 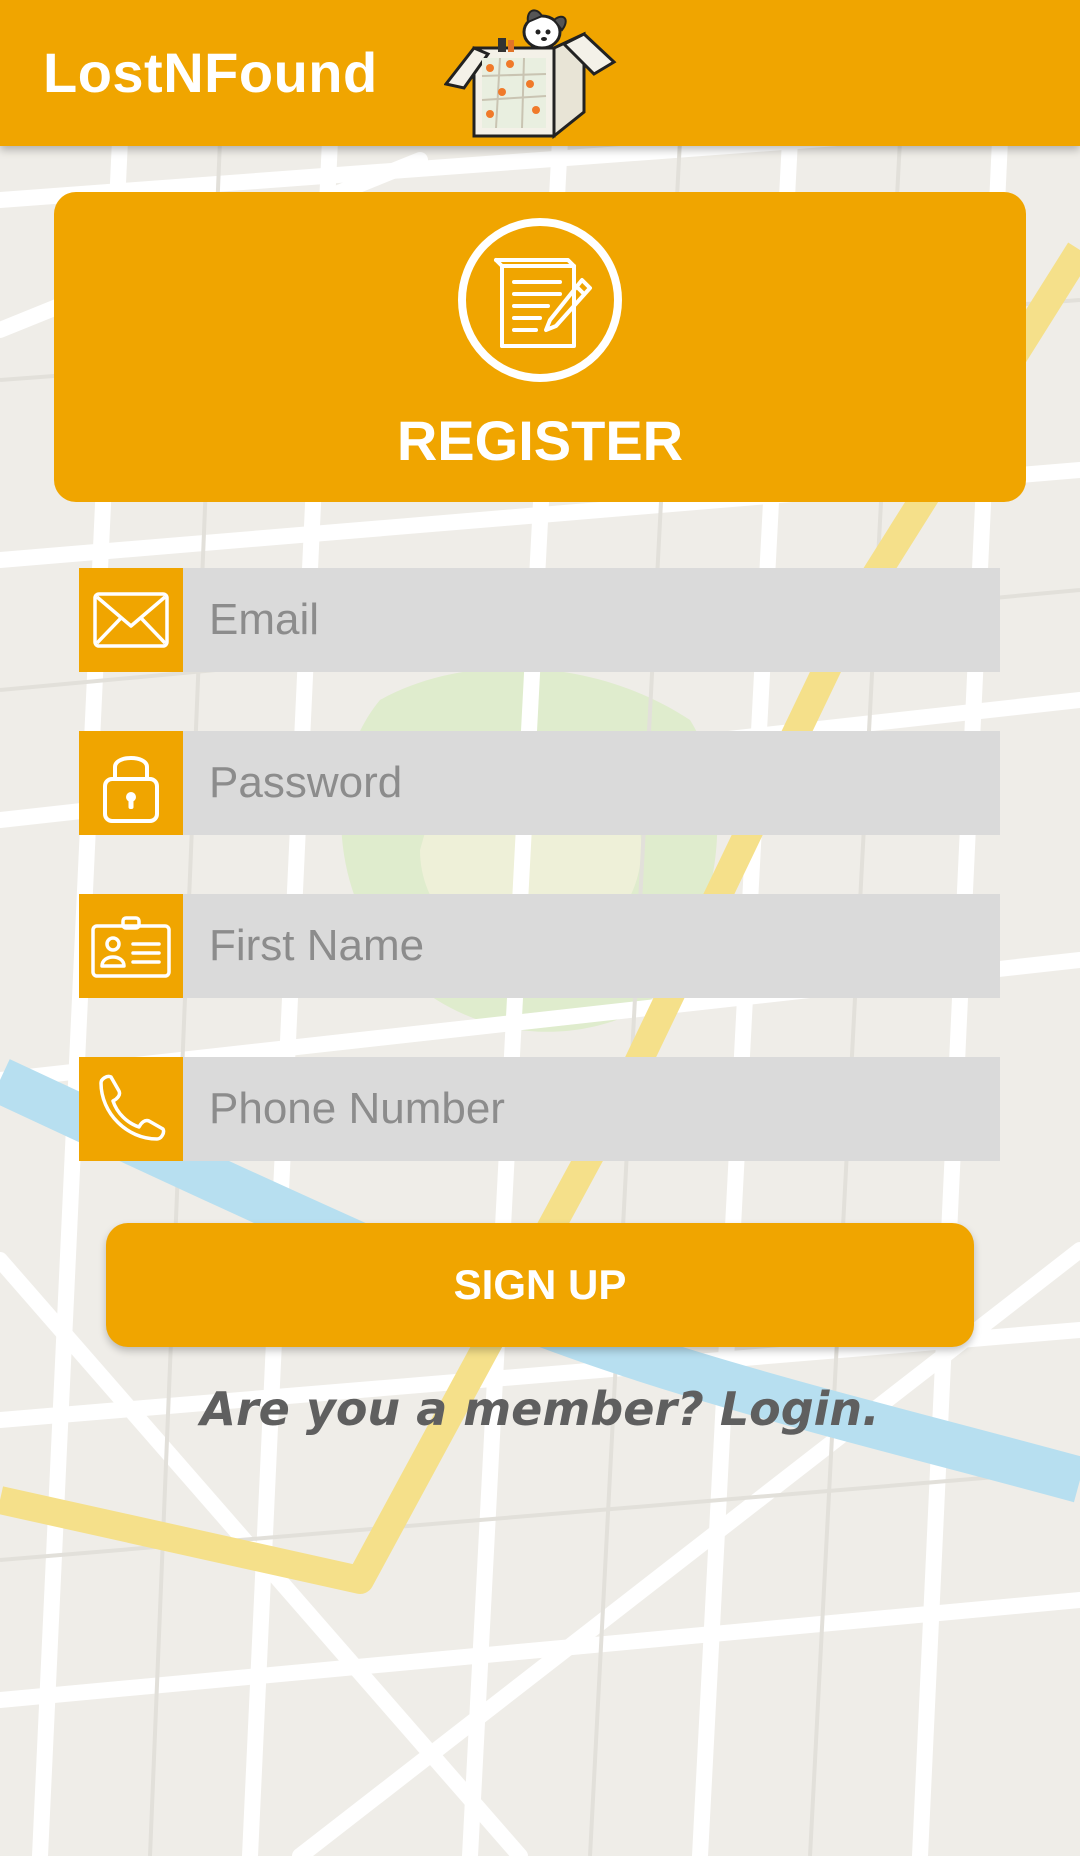 I want to click on lock-icon, so click(x=131, y=783).